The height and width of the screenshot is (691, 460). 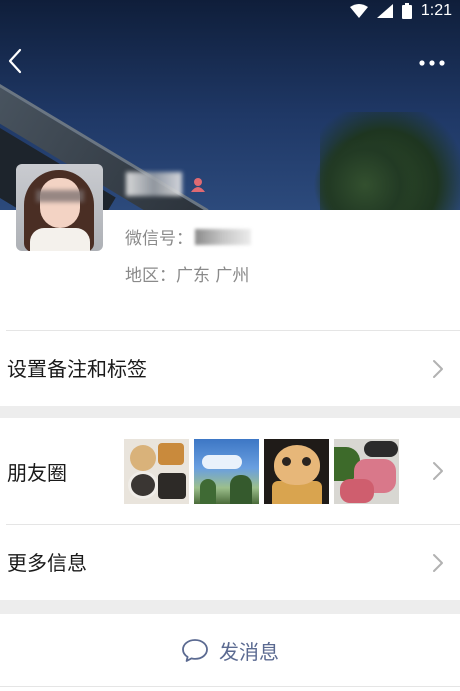 What do you see at coordinates (59, 207) in the screenshot?
I see `avatar` at bounding box center [59, 207].